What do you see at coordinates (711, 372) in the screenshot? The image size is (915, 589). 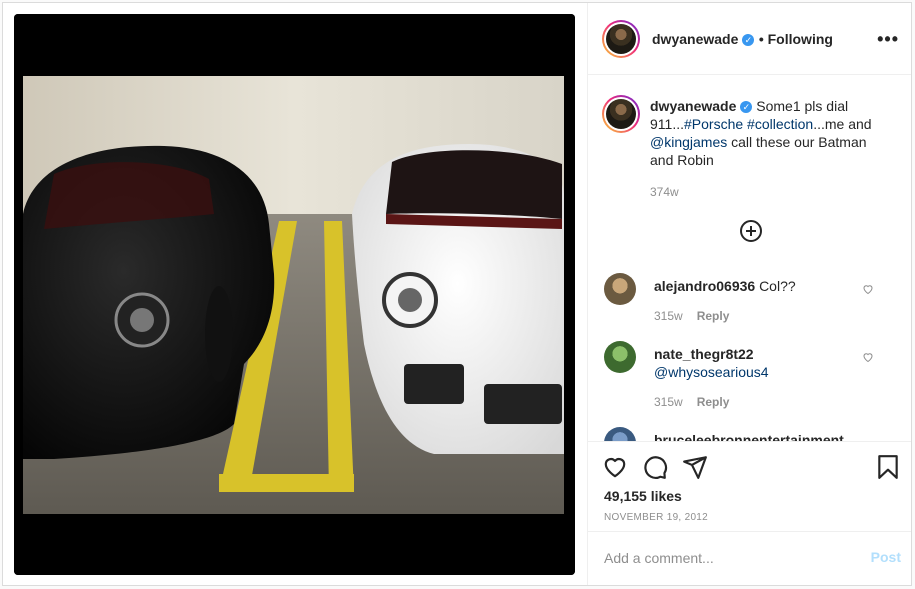 I see `comment-mention: @whysosearious4` at bounding box center [711, 372].